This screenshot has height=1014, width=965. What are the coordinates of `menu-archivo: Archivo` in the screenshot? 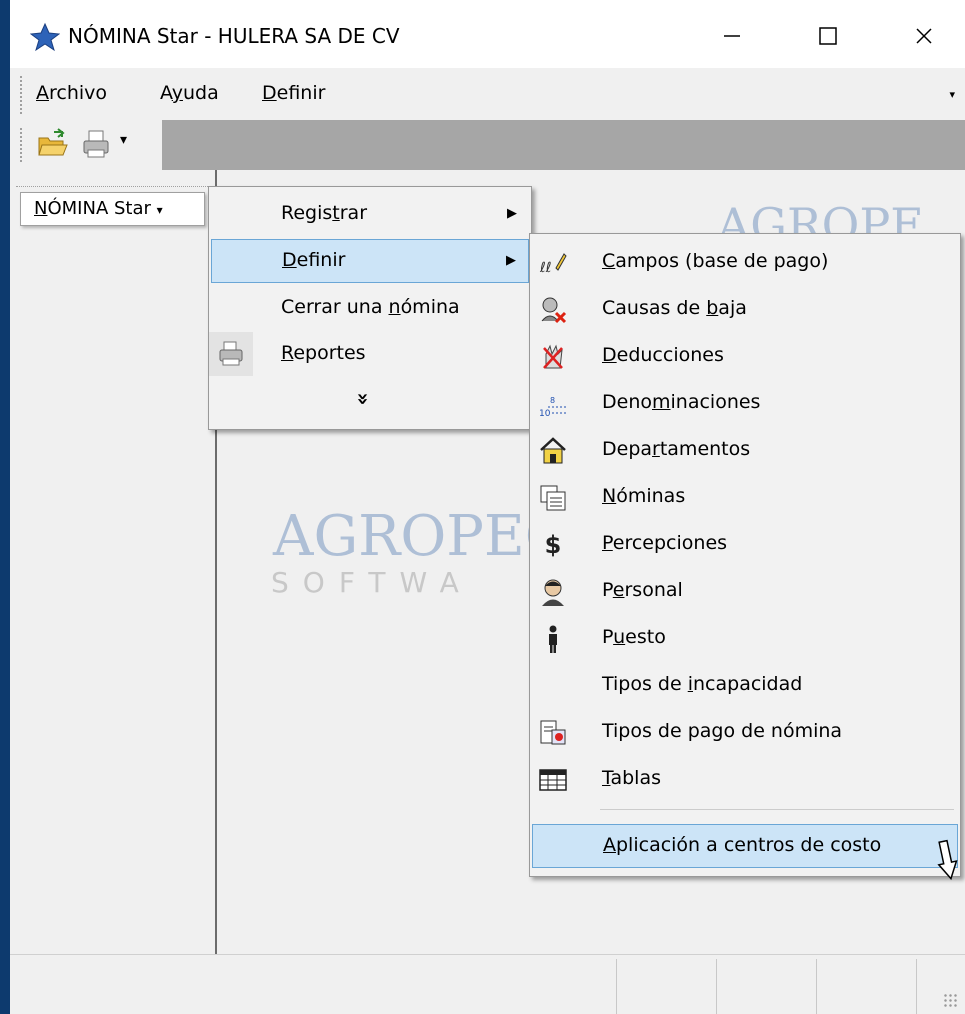 It's located at (71, 93).